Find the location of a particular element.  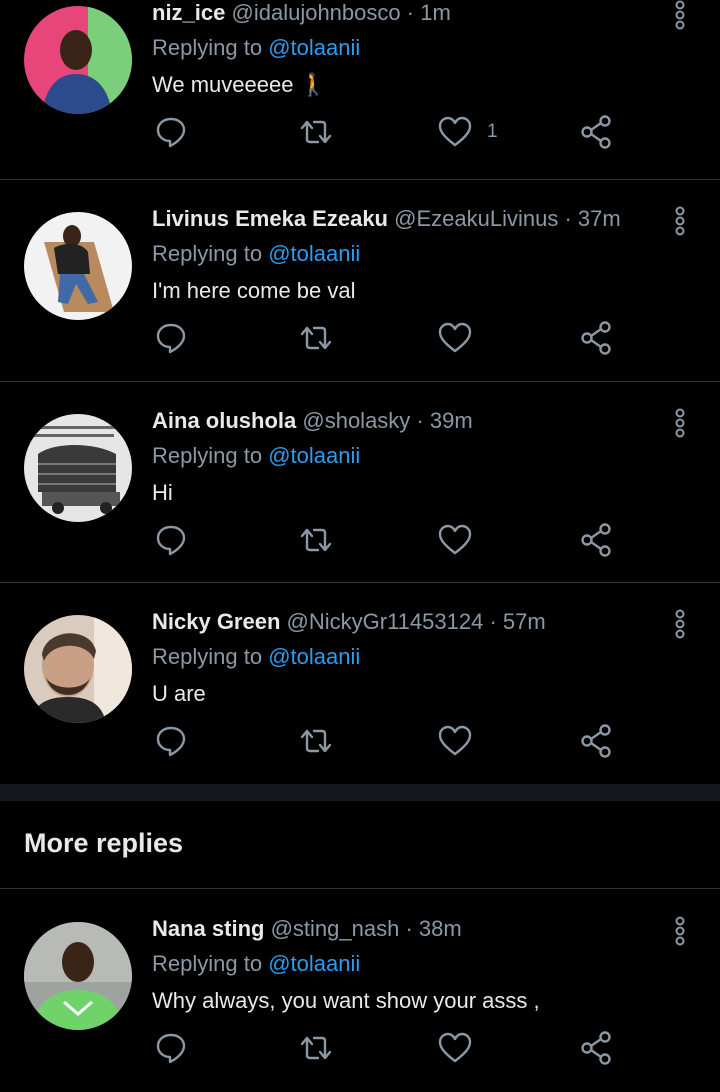

timestamp: 38m is located at coordinates (440, 928).